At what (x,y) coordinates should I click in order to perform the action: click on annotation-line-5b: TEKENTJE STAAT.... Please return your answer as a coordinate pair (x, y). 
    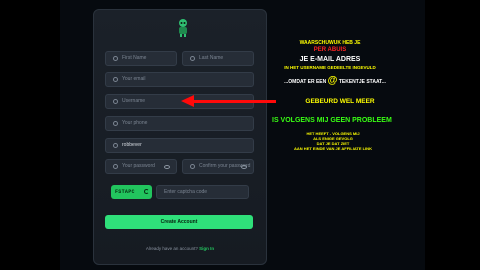
    Looking at the image, I should click on (362, 82).